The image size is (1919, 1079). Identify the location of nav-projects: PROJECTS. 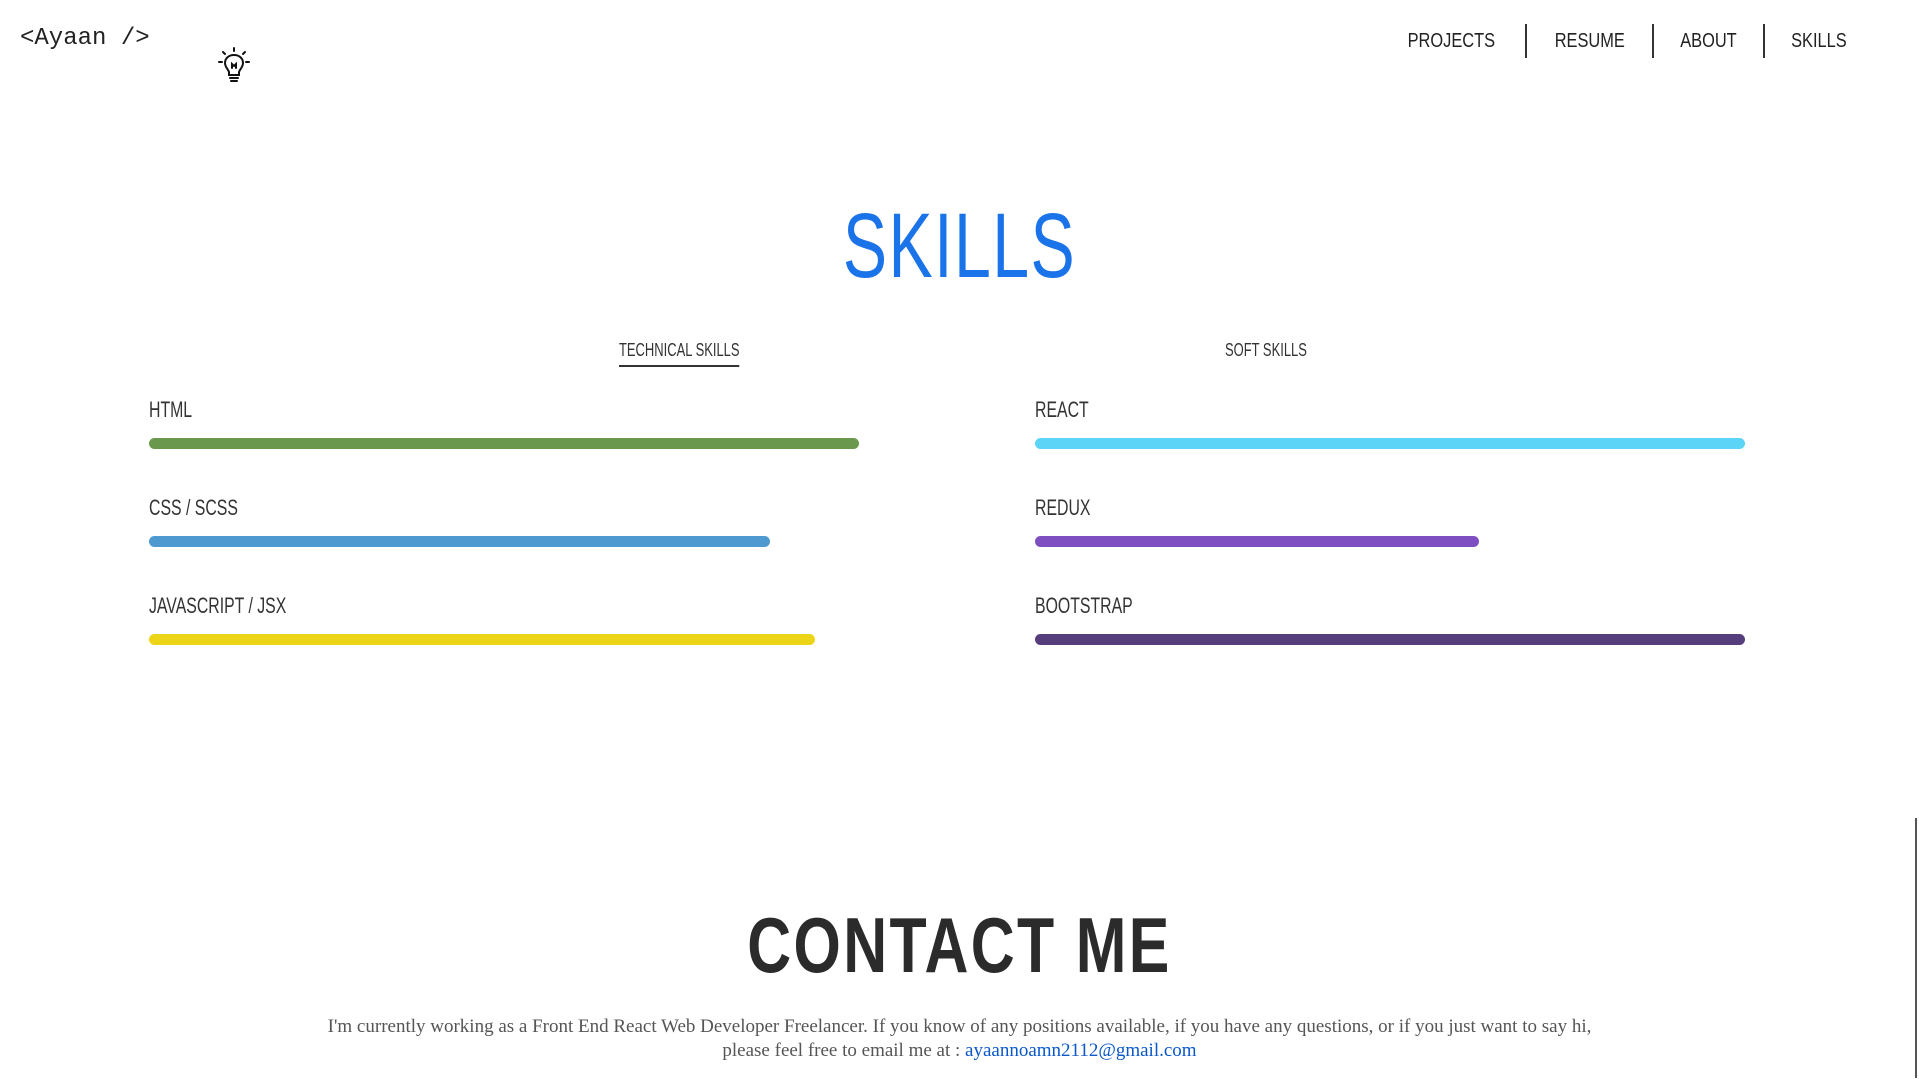
(1451, 41).